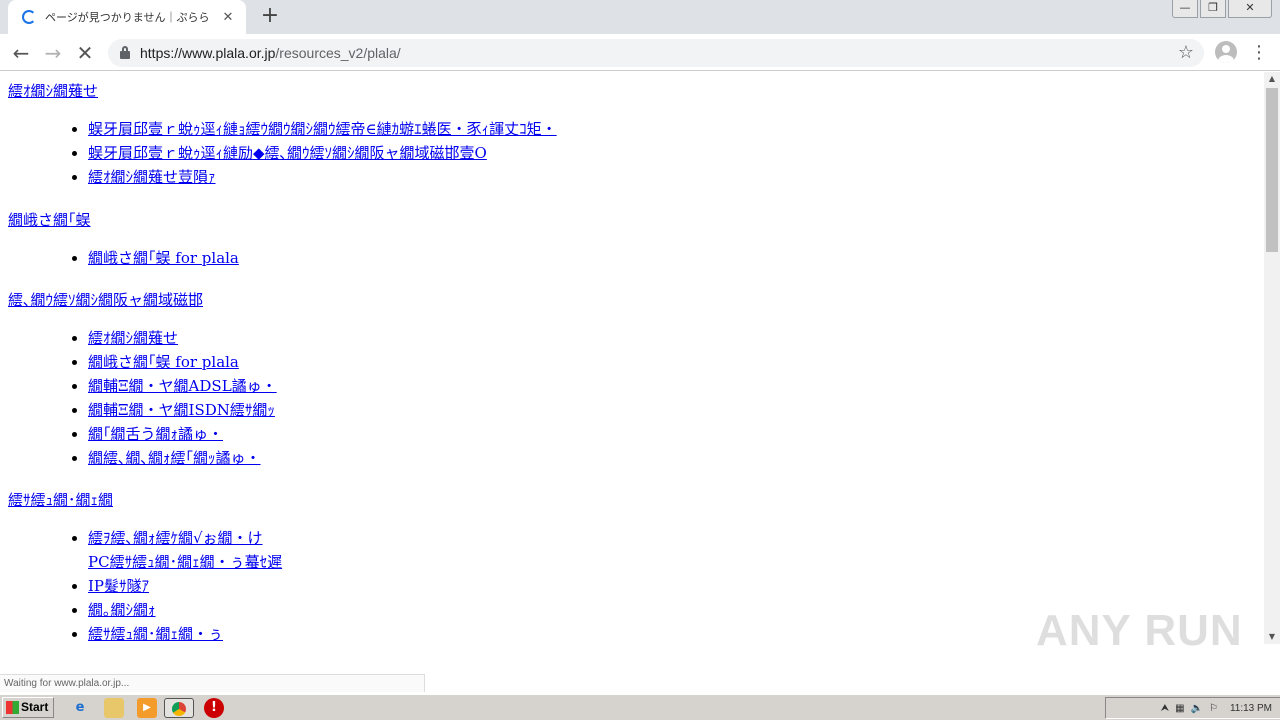 This screenshot has height=723, width=1280. I want to click on list-item: IP髮ｻ隧ｱ, so click(185, 589).